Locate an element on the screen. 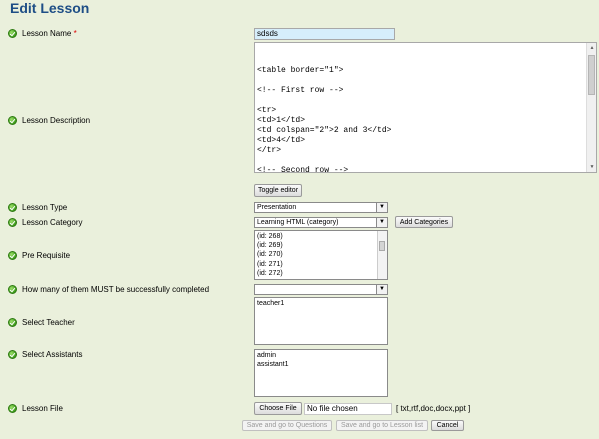  save-list-button: Save and go to Lesson list is located at coordinates (382, 425).